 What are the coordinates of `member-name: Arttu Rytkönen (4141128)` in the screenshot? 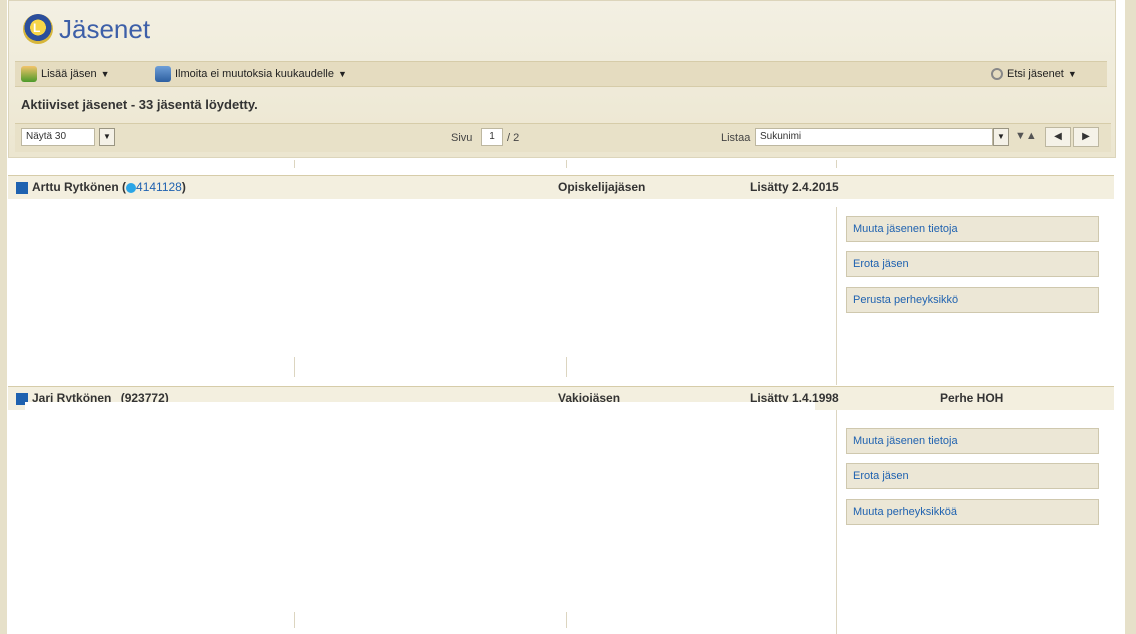 It's located at (109, 187).